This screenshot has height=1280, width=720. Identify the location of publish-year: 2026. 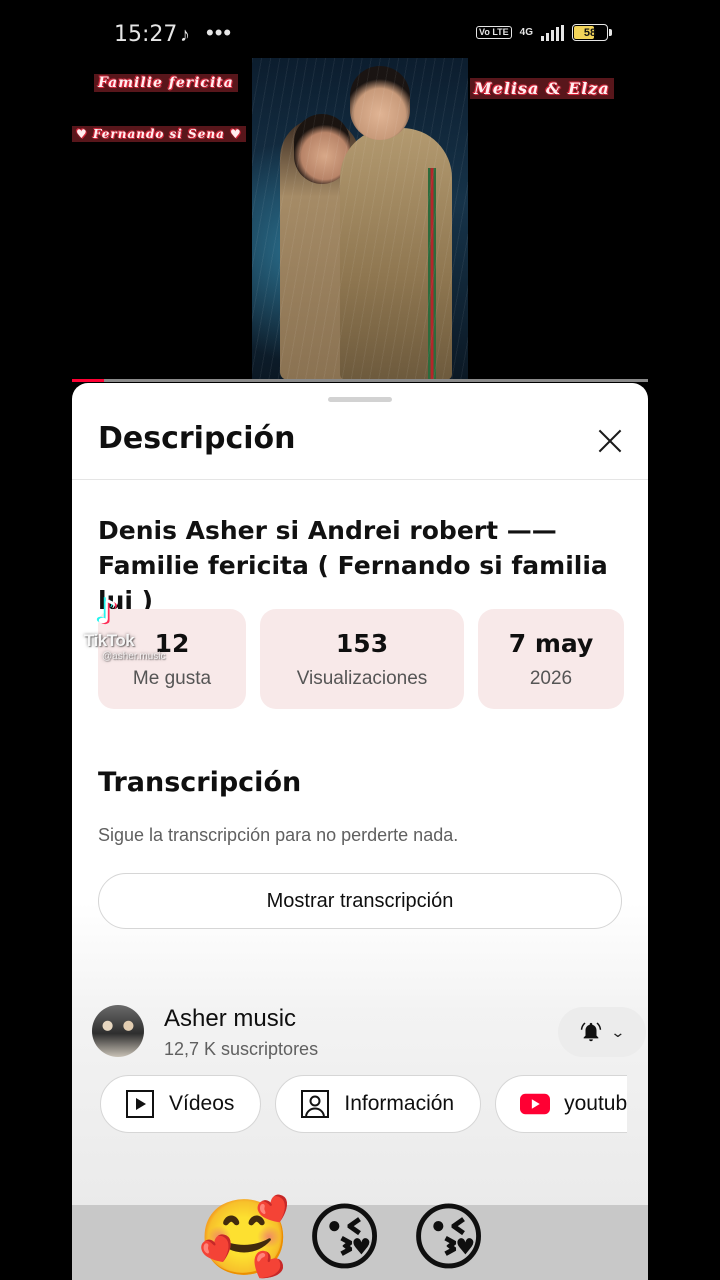
(551, 678).